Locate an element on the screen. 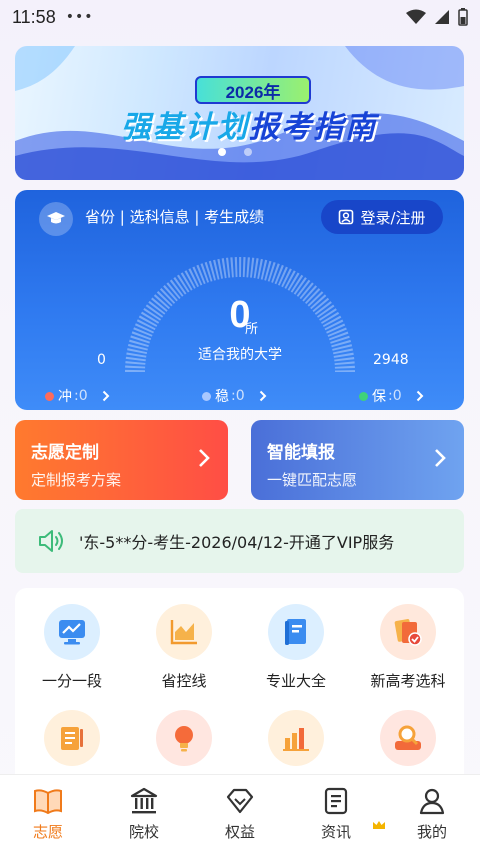  signal-icon is located at coordinates (442, 17).